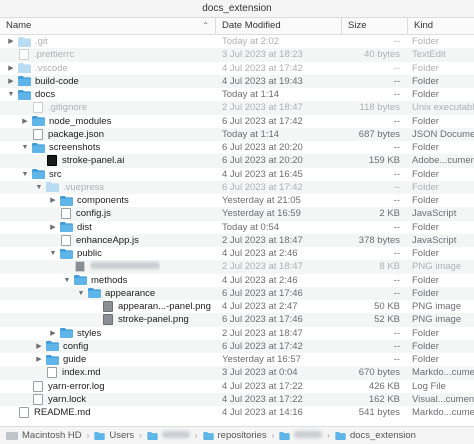 This screenshot has height=444, width=474. Describe the element at coordinates (103, 200) in the screenshot. I see `file-name: components` at that location.